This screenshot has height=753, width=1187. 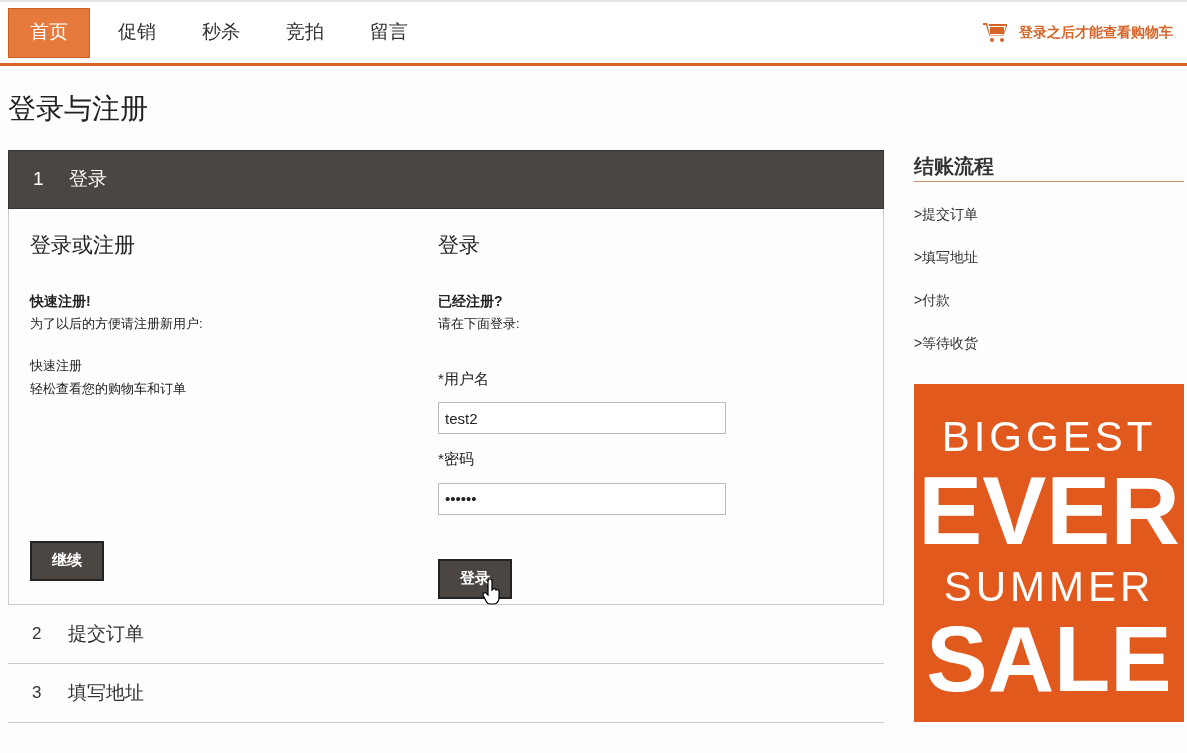 I want to click on nav-tab: 留言, so click(x=389, y=32).